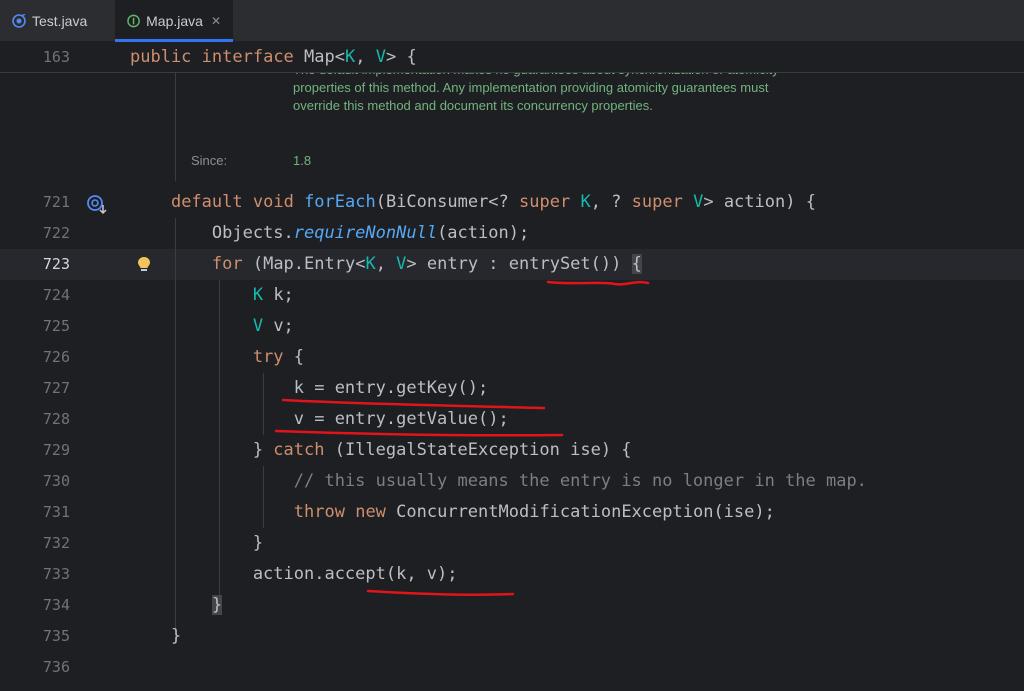  Describe the element at coordinates (60, 21) in the screenshot. I see `tab-label: Test.java` at that location.